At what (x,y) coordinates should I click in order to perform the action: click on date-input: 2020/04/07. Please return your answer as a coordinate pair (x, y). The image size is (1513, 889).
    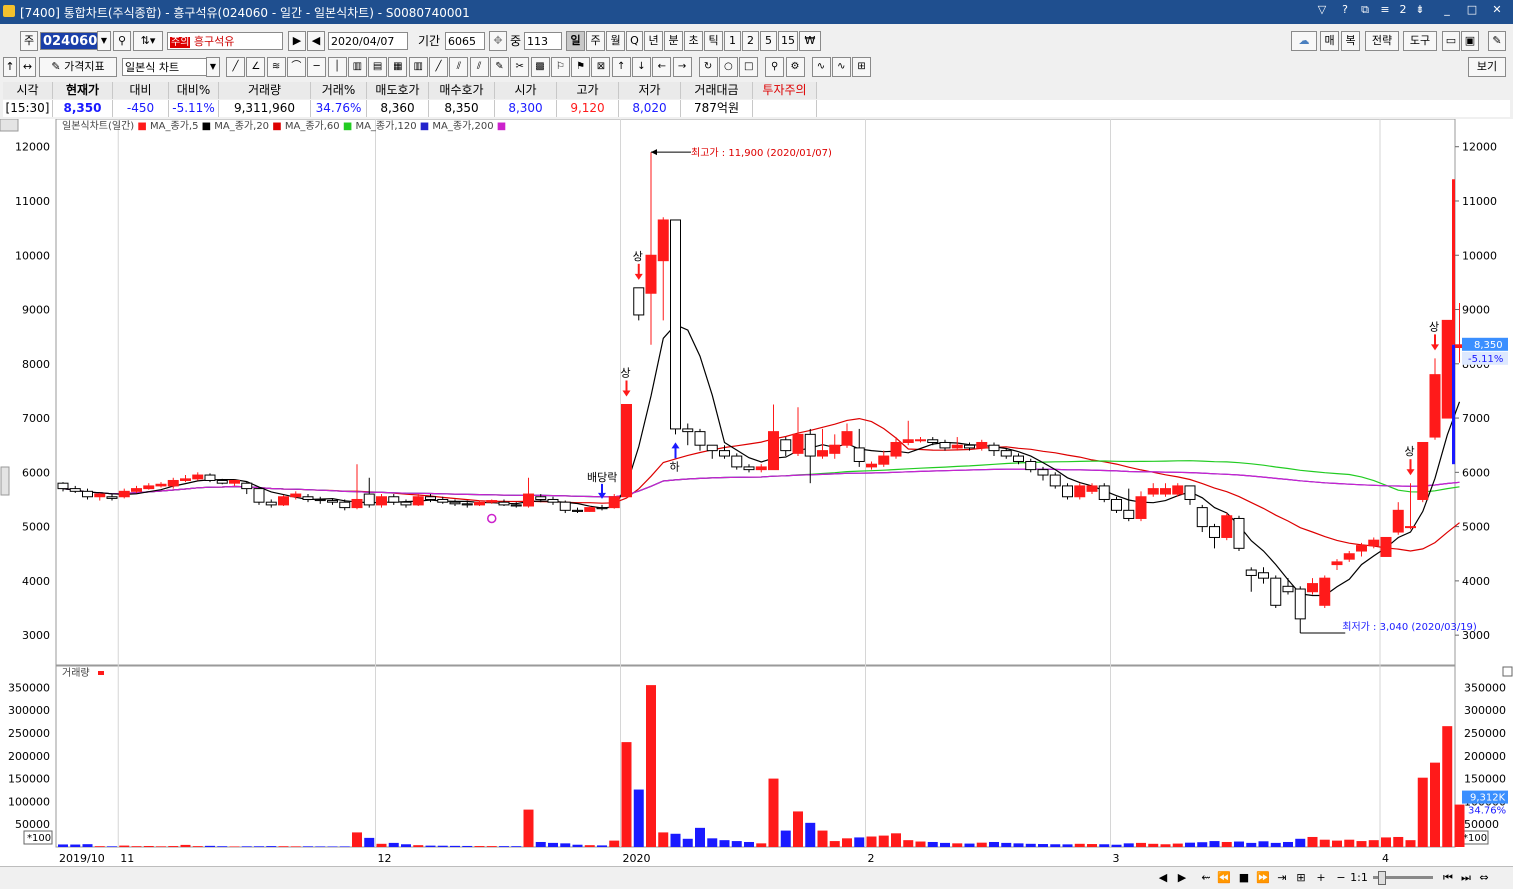
    Looking at the image, I should click on (368, 41).